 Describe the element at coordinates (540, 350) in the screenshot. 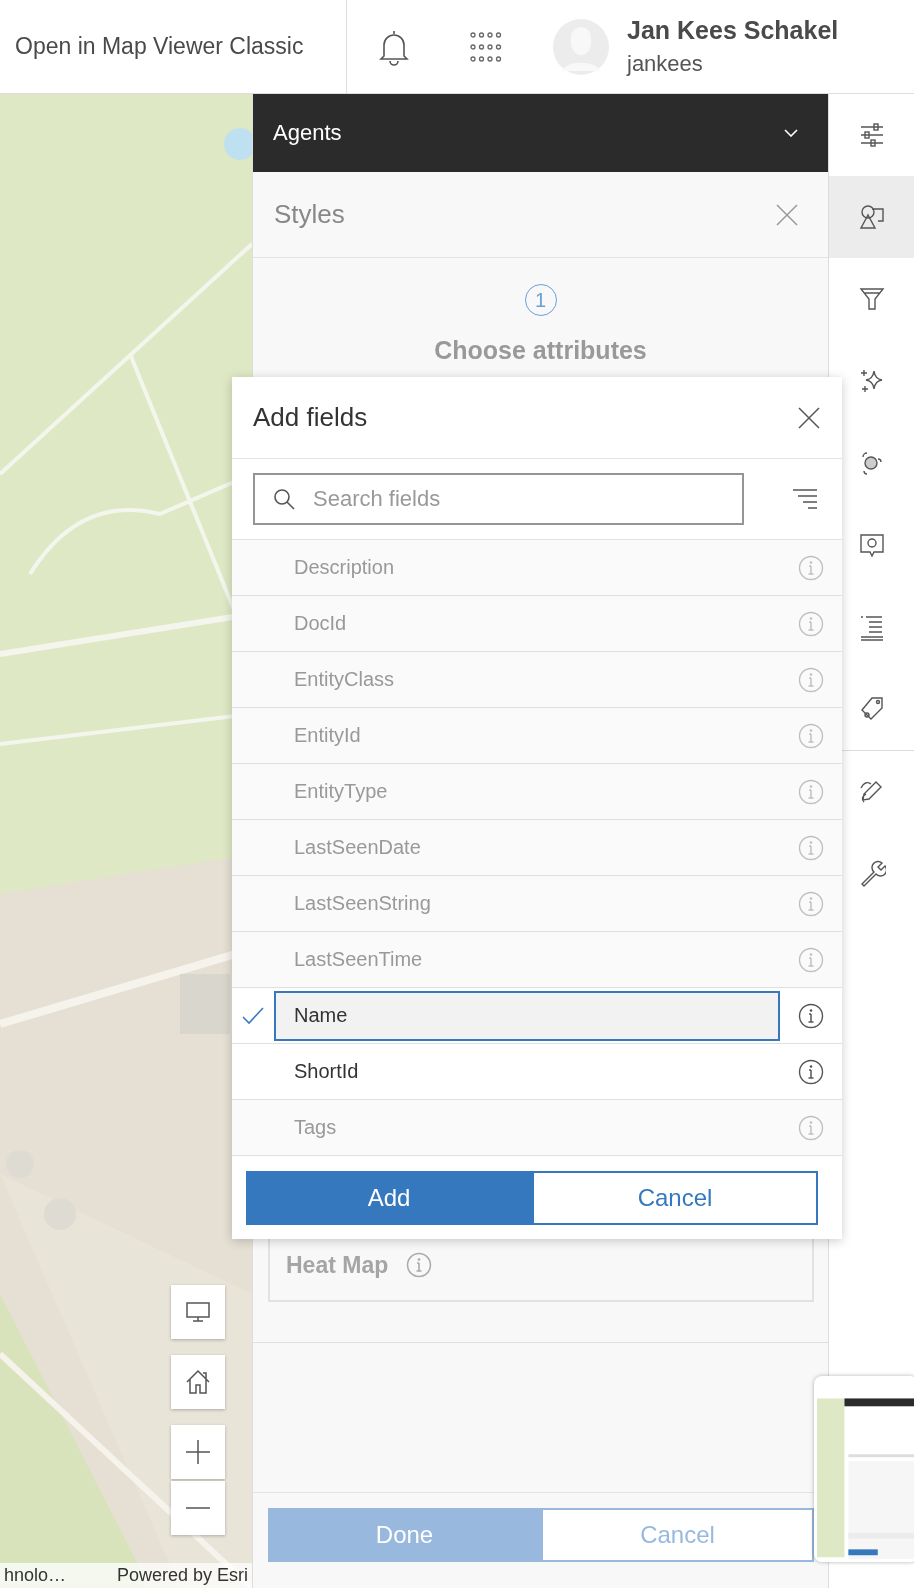

I see `step-title: Choose attributes` at that location.